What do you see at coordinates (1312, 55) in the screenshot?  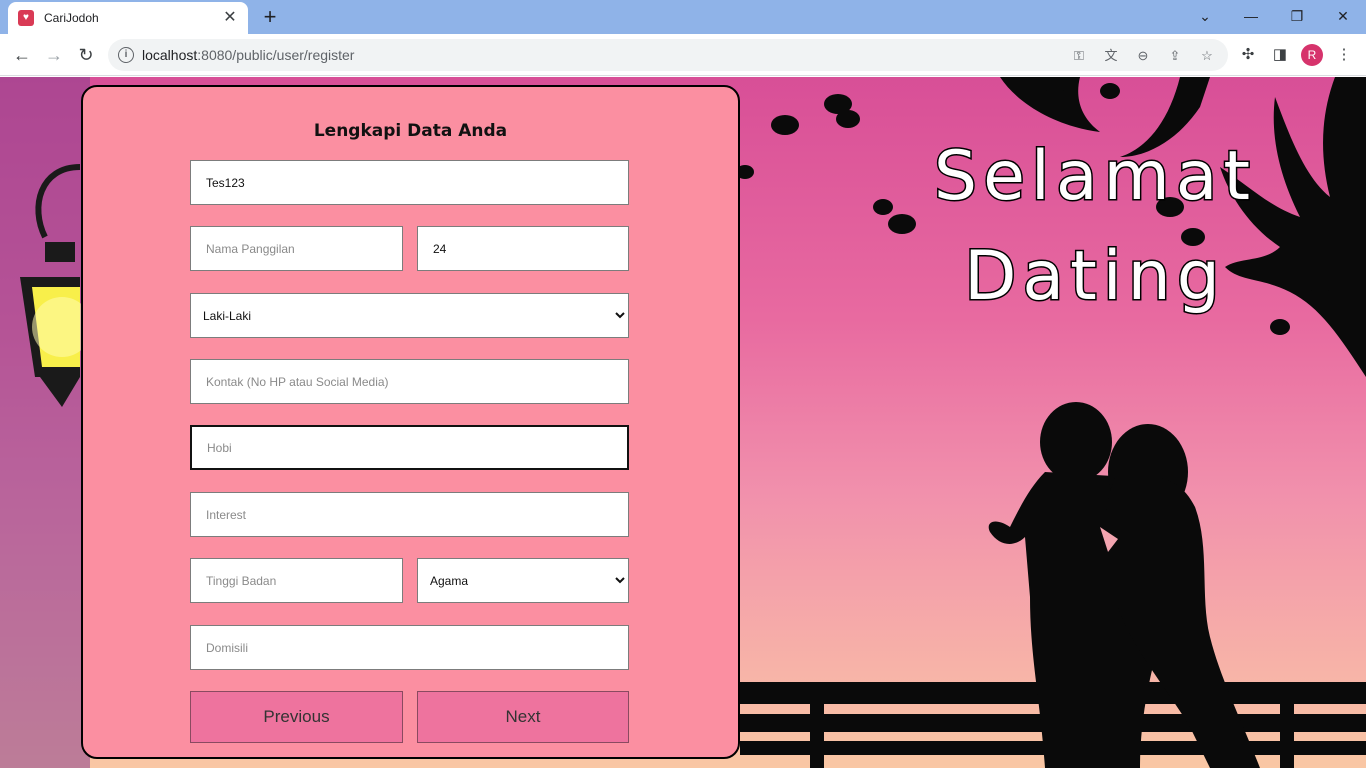 I see `profile-avatar: R` at bounding box center [1312, 55].